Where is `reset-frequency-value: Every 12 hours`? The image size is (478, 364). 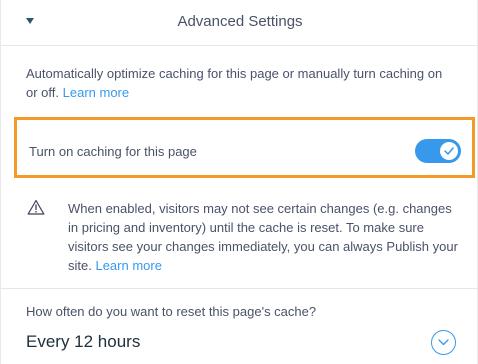 reset-frequency-value: Every 12 hours is located at coordinates (83, 341).